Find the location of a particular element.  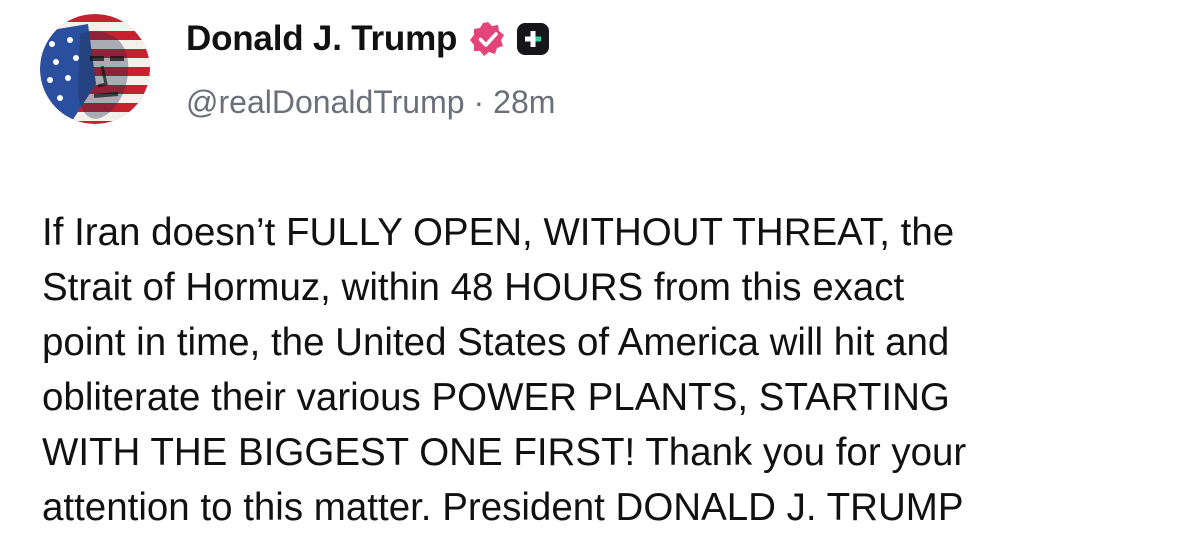

author-avatar is located at coordinates (95, 69).